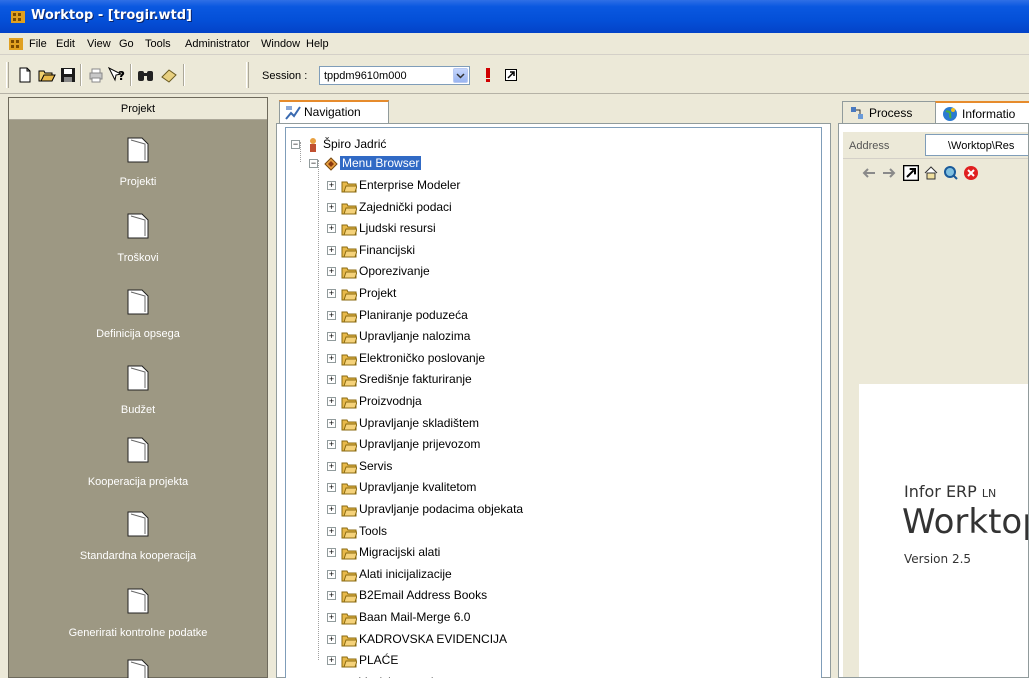 Image resolution: width=1029 pixels, height=678 pixels. I want to click on menu-help: Help, so click(317, 44).